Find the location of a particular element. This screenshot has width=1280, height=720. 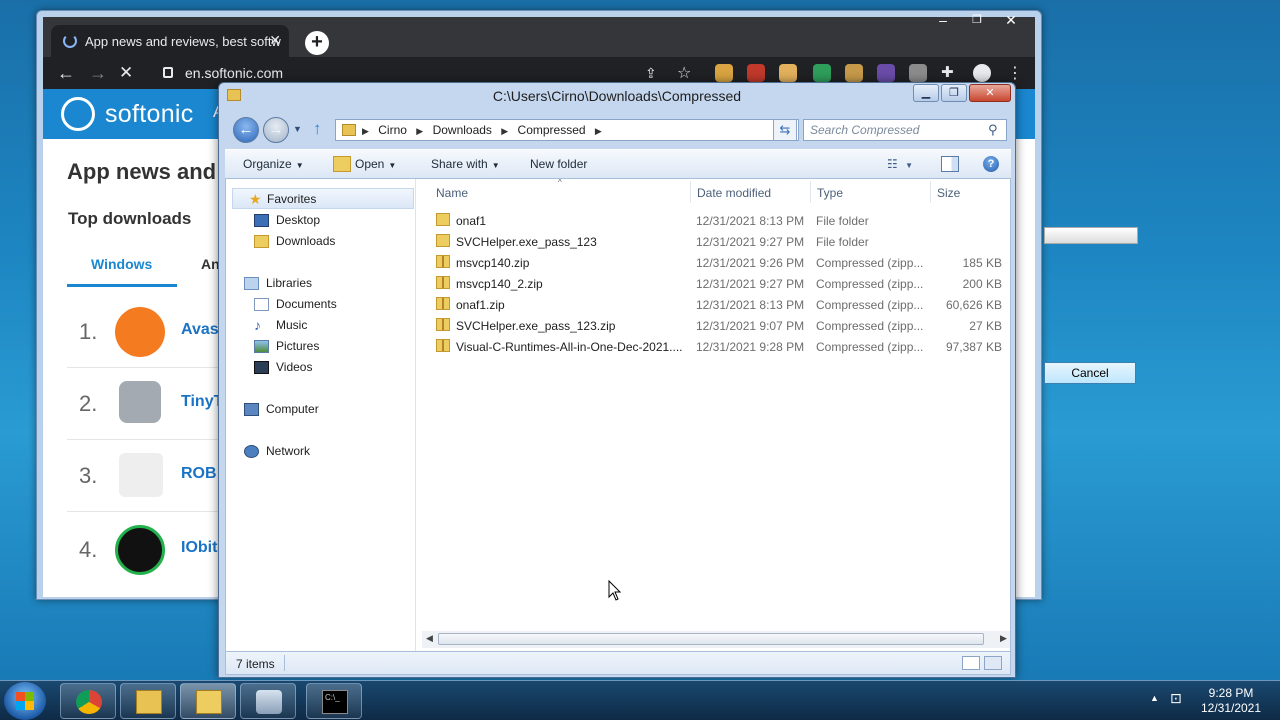

horizontal-scrollbar: ◀ ▶ is located at coordinates (716, 639).